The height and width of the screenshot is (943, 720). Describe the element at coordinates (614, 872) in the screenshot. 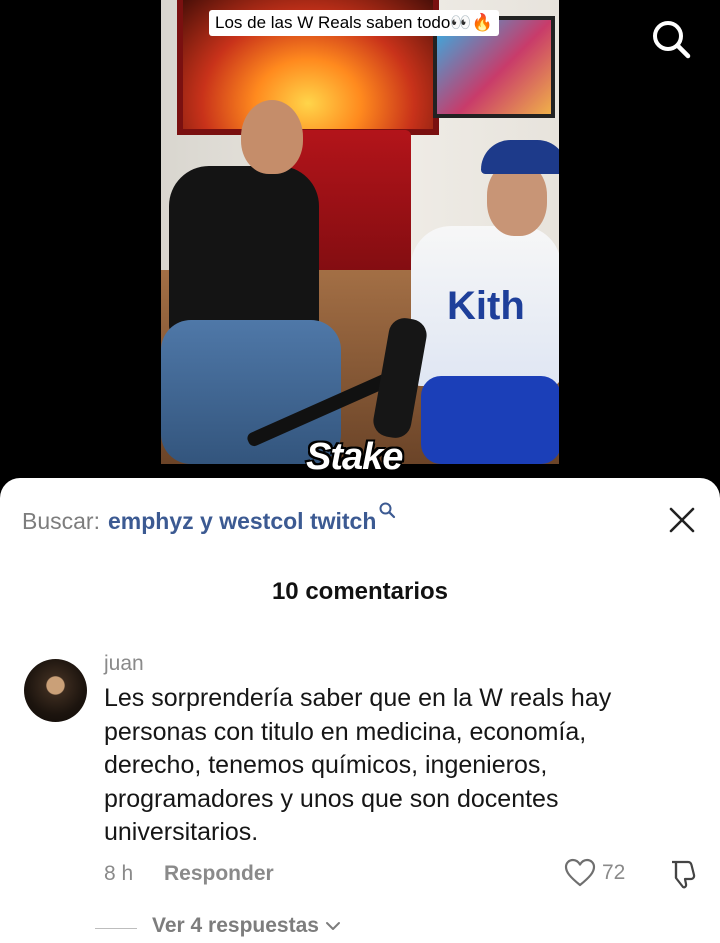

I see `like-count: 72` at that location.